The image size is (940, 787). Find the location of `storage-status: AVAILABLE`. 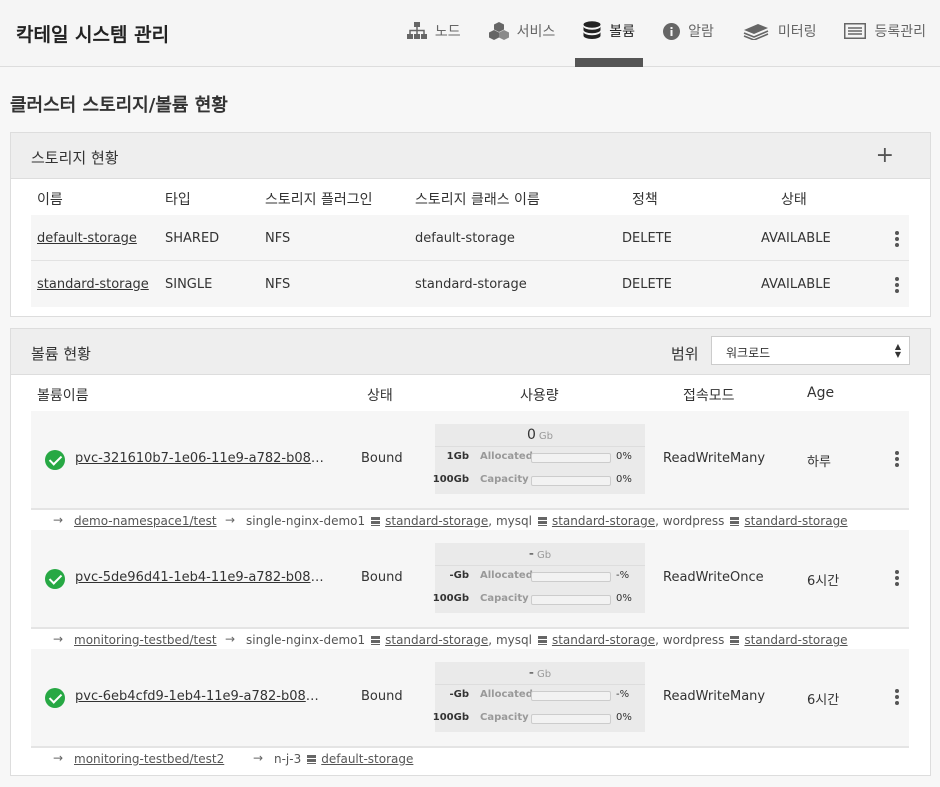

storage-status: AVAILABLE is located at coordinates (796, 284).